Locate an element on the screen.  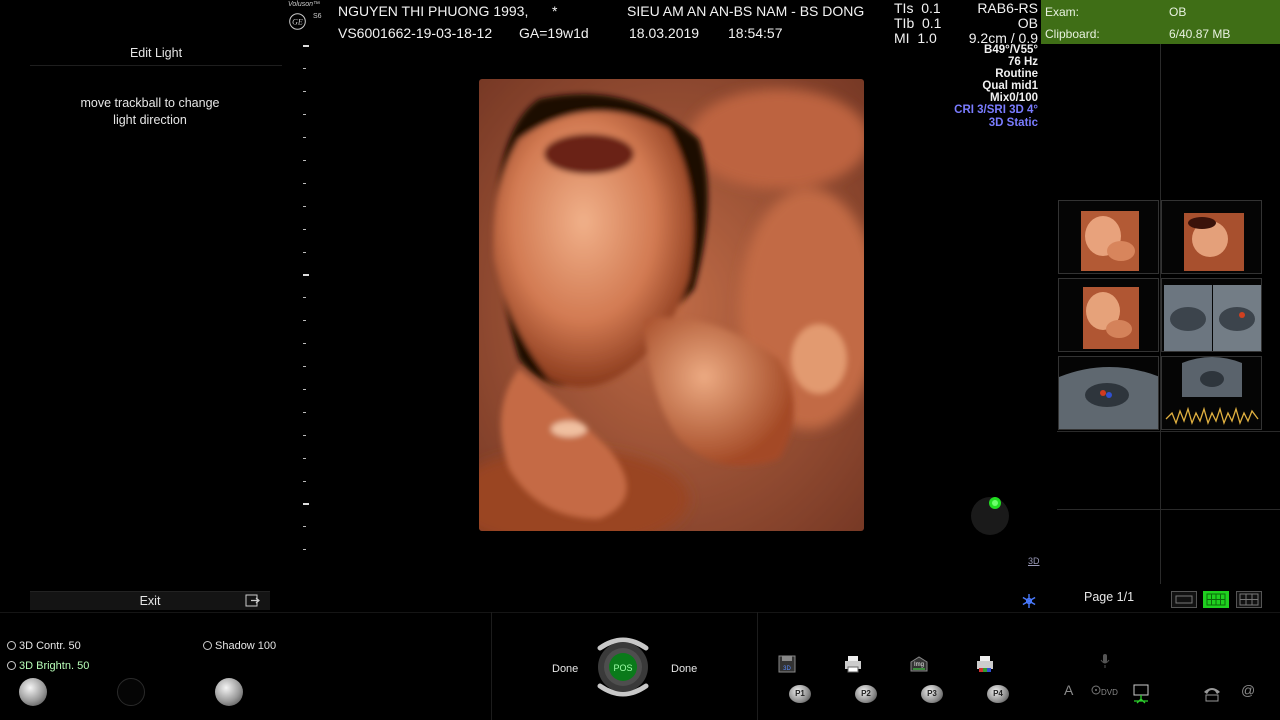
contrast-knob is located at coordinates (33, 692).